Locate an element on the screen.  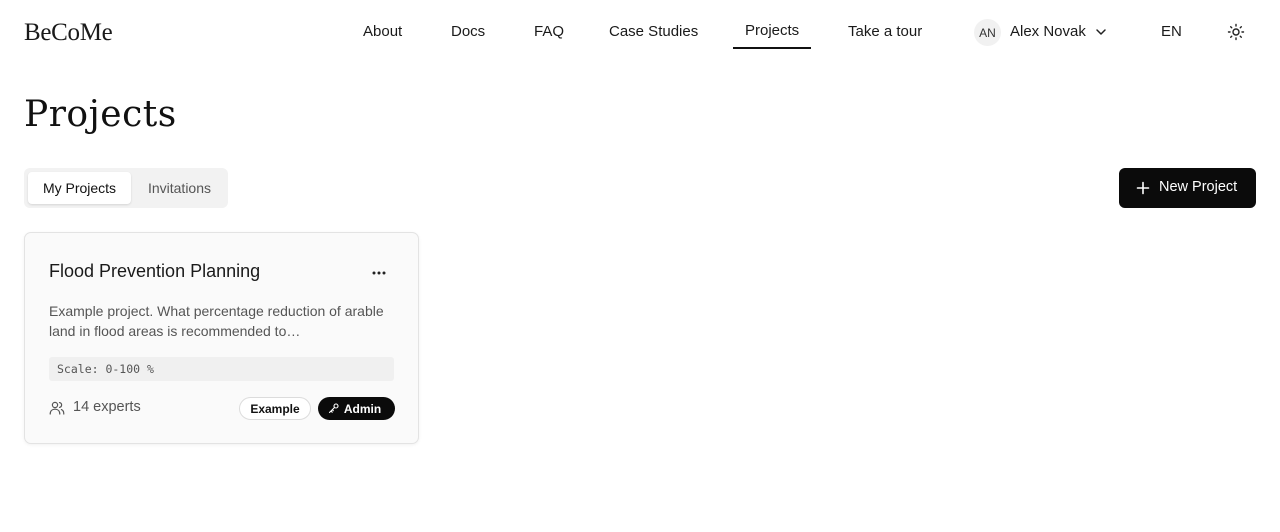
nav-projects: Projects is located at coordinates (772, 30).